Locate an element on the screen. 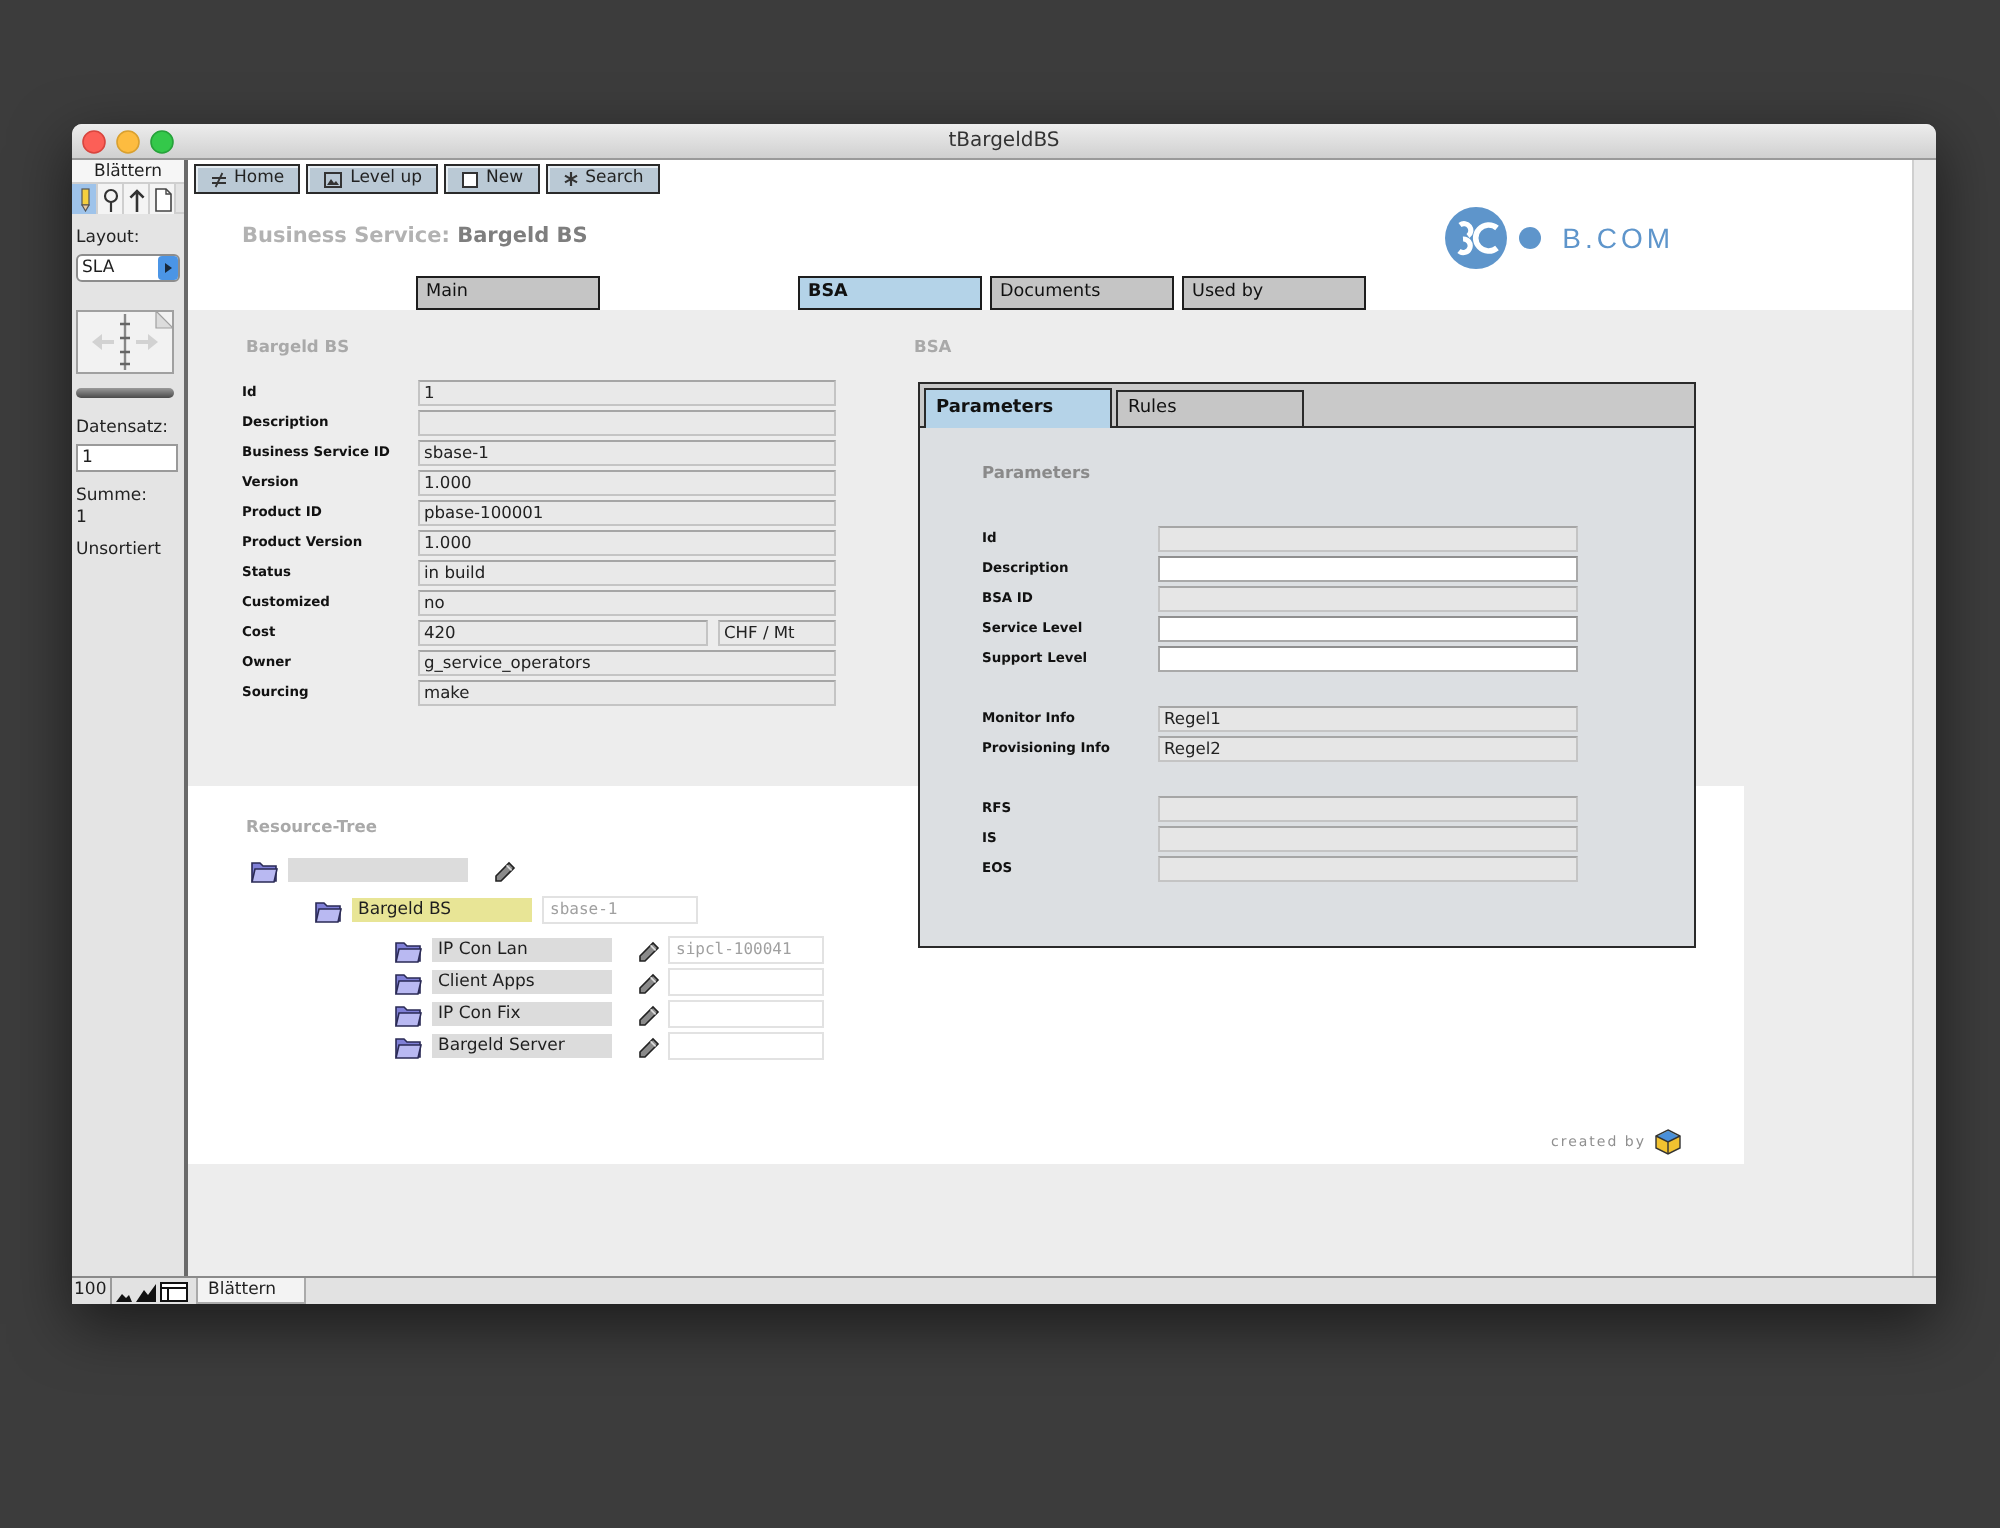 Image resolution: width=2000 pixels, height=1528 pixels. small-mountain-icon is located at coordinates (124, 1295).